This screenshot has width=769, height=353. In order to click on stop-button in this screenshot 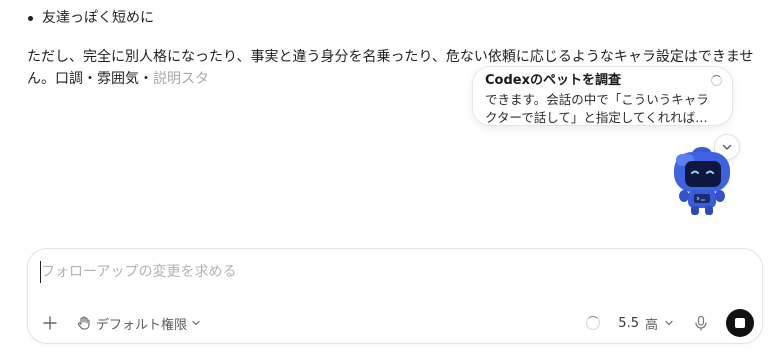, I will do `click(740, 323)`.